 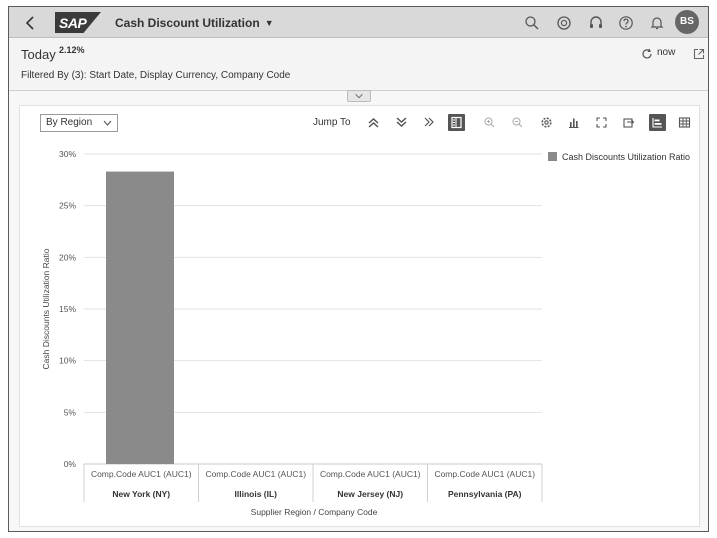 I want to click on x-group-label: New Jersey (NJ), so click(x=370, y=494).